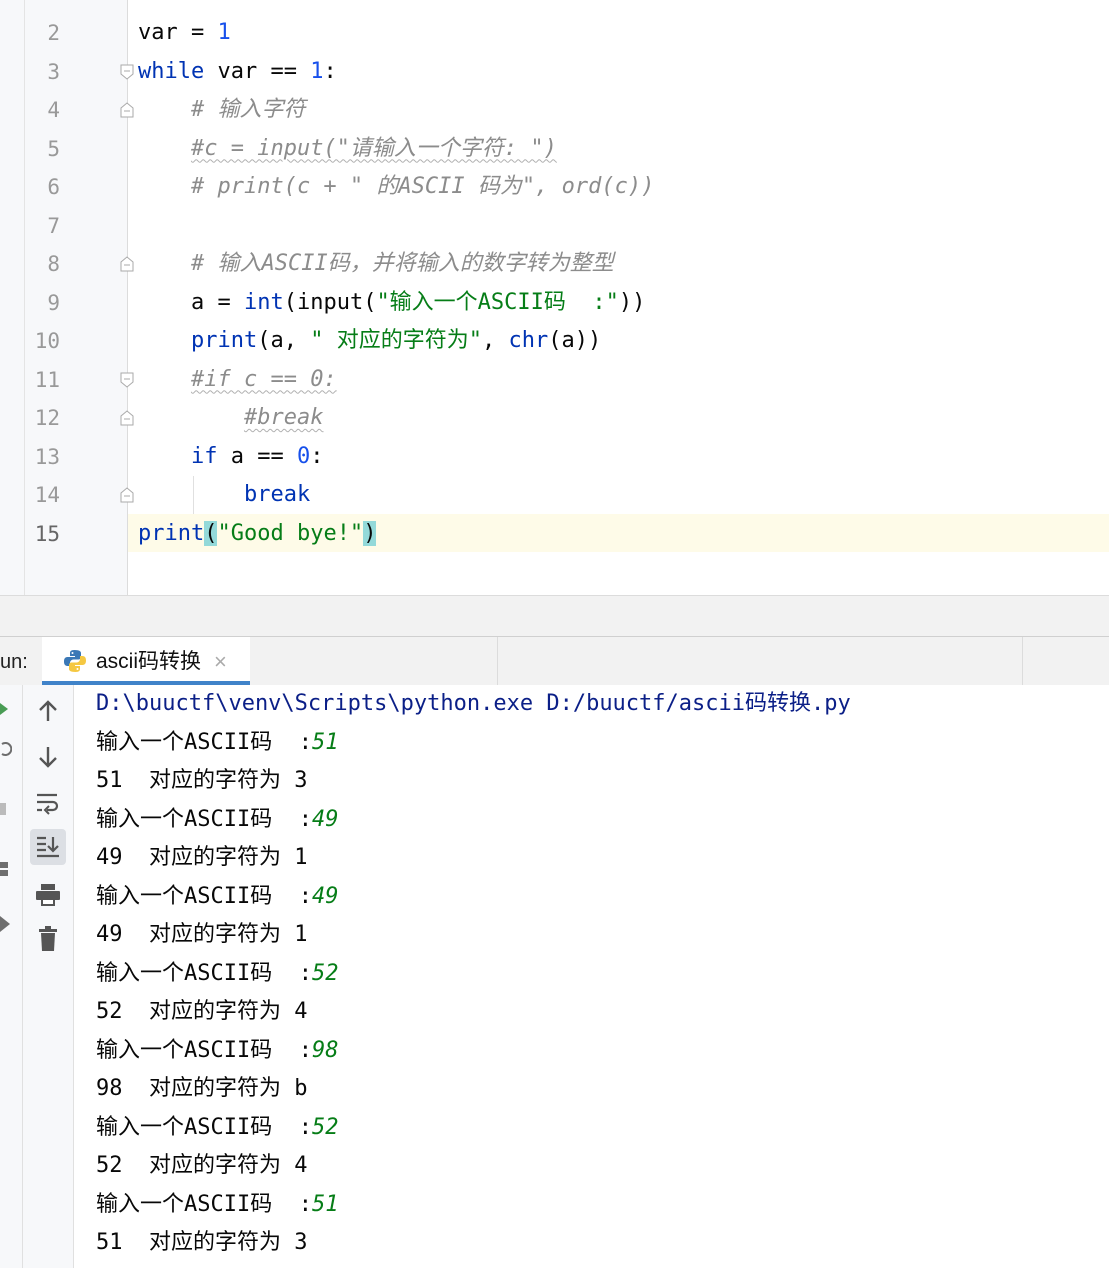  Describe the element at coordinates (53, 148) in the screenshot. I see `line-number: 5` at that location.